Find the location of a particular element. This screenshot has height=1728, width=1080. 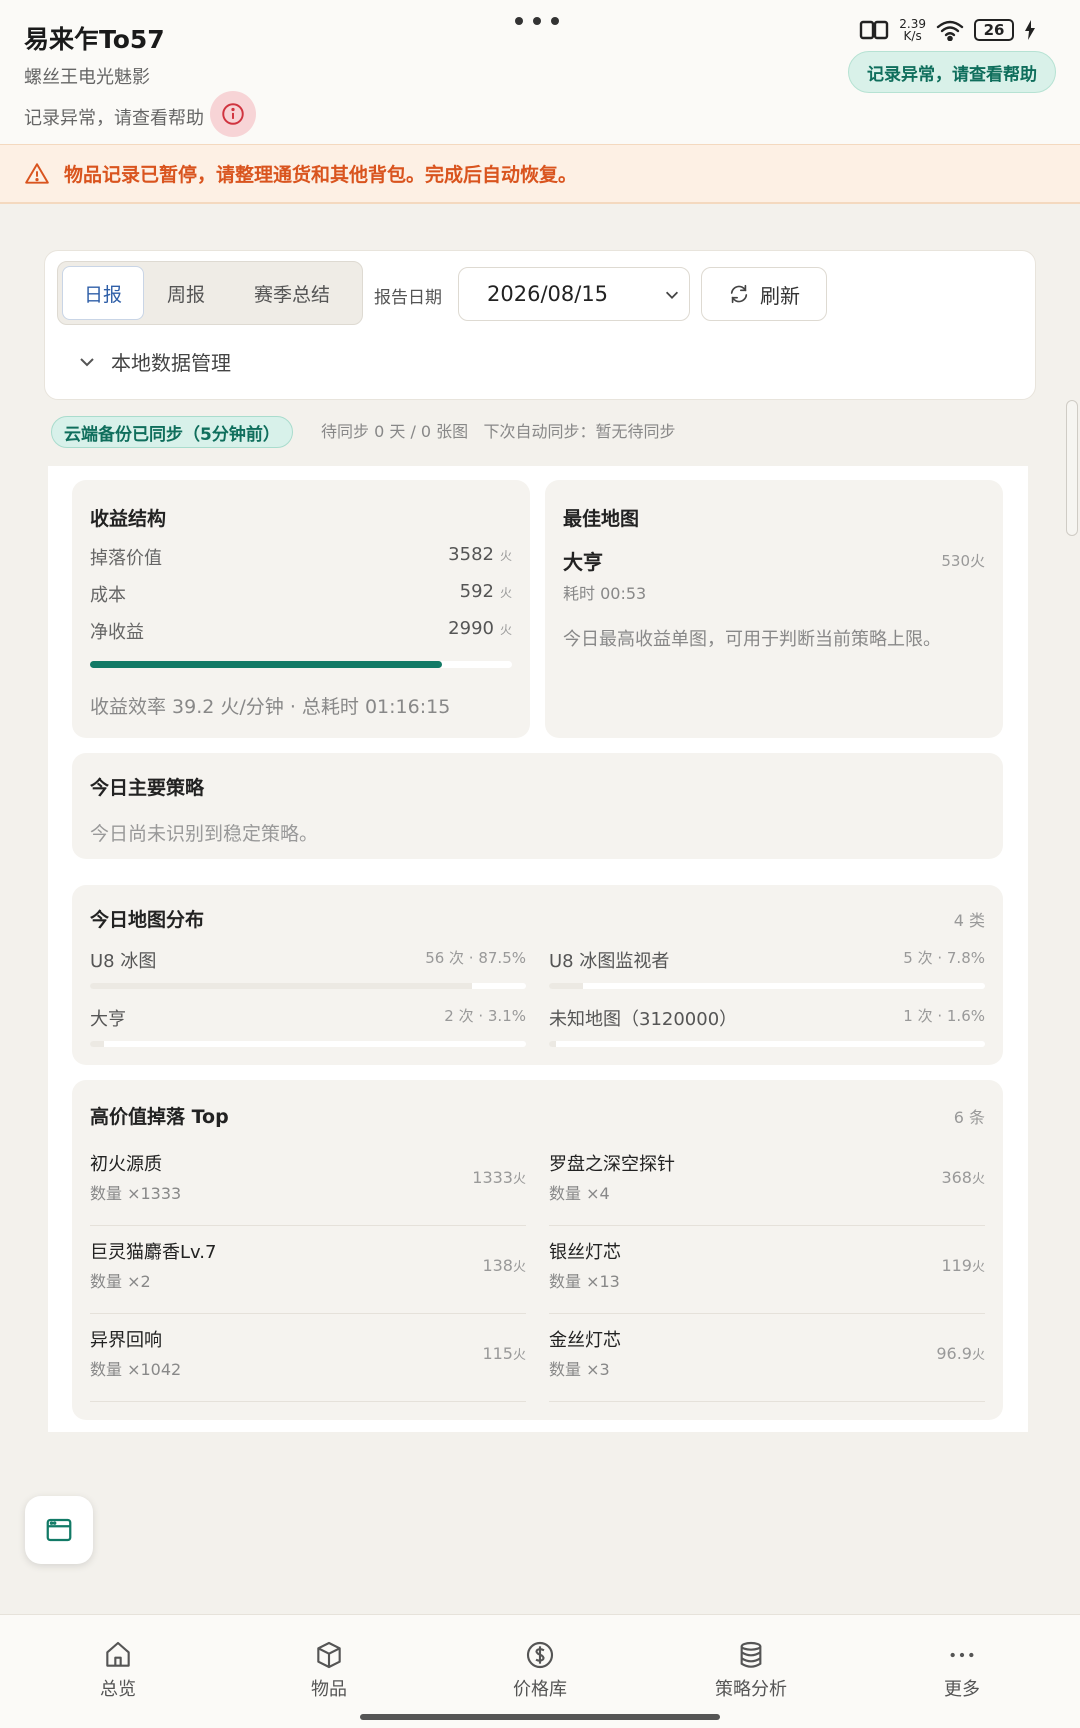

drop-value-number: 1333 is located at coordinates (492, 1177).